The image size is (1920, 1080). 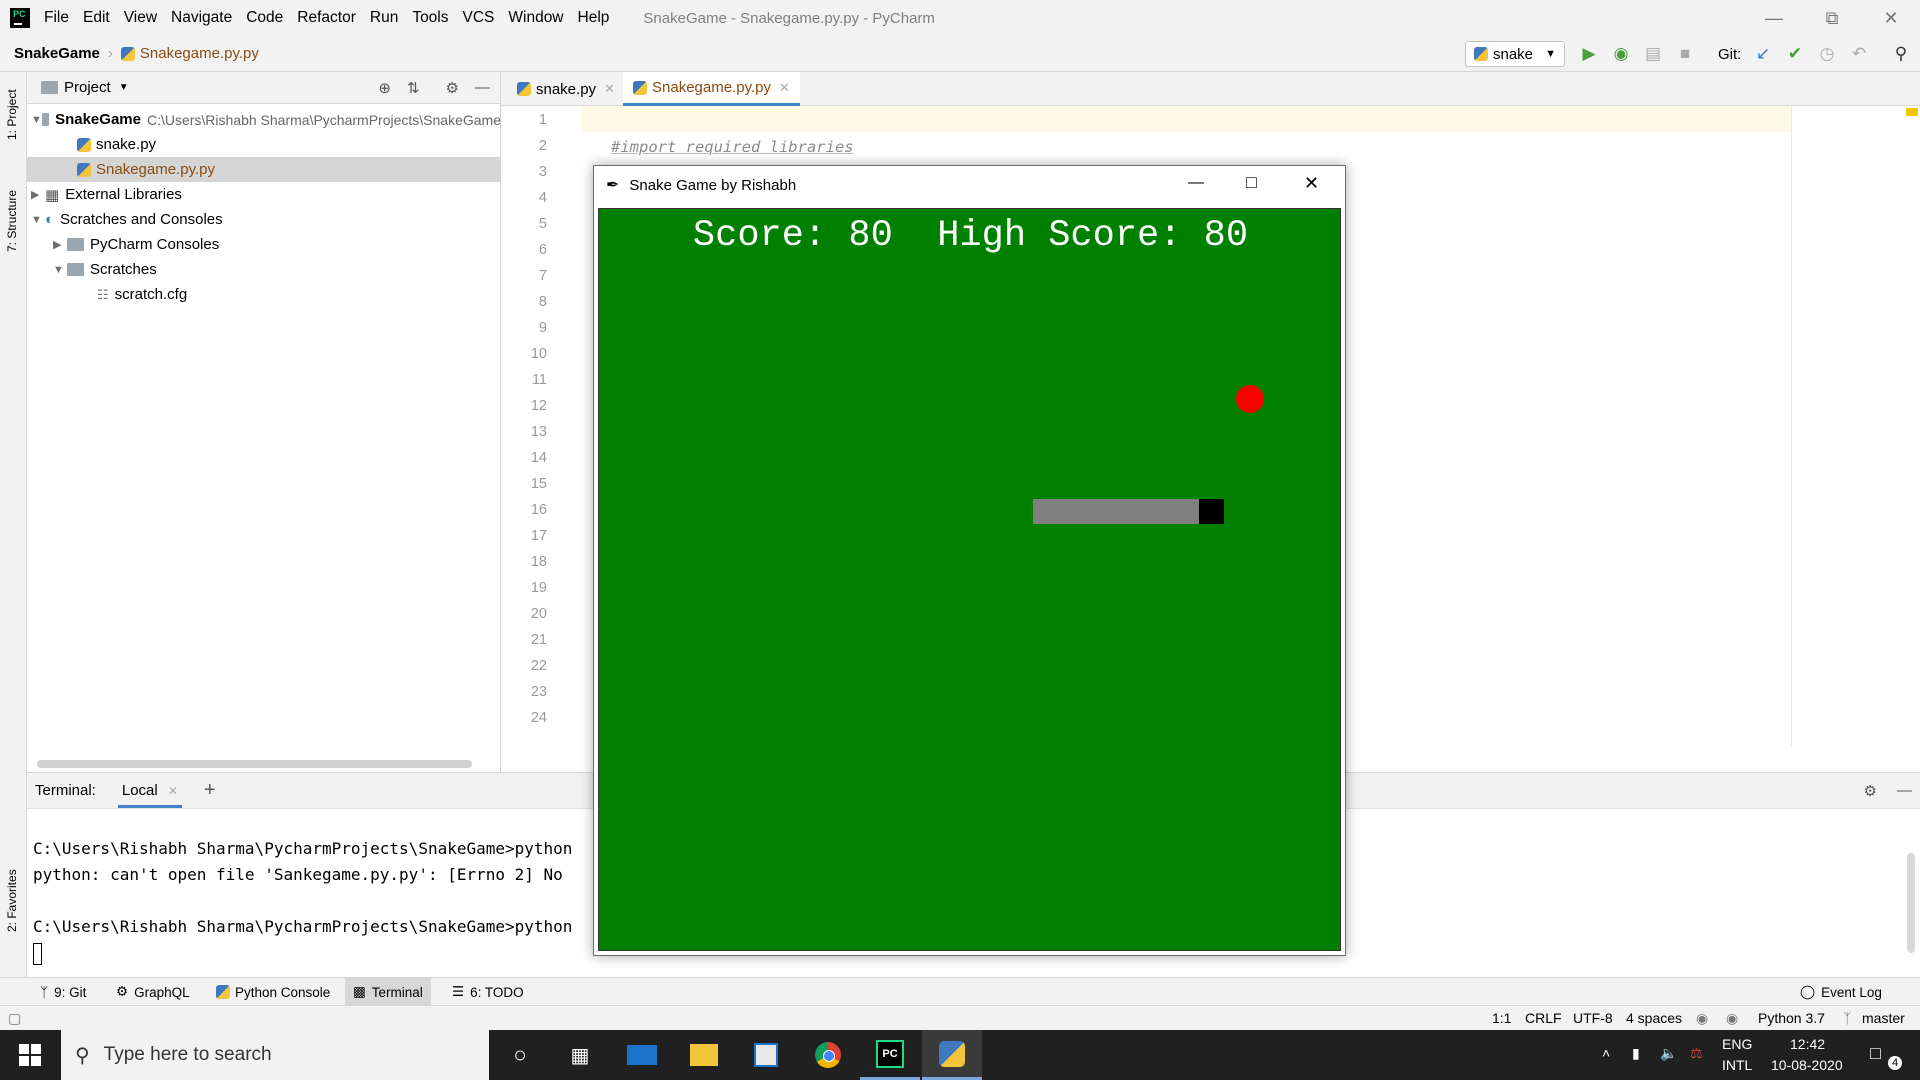 I want to click on tool-graphql: ⚙ GraphQL, so click(x=153, y=992).